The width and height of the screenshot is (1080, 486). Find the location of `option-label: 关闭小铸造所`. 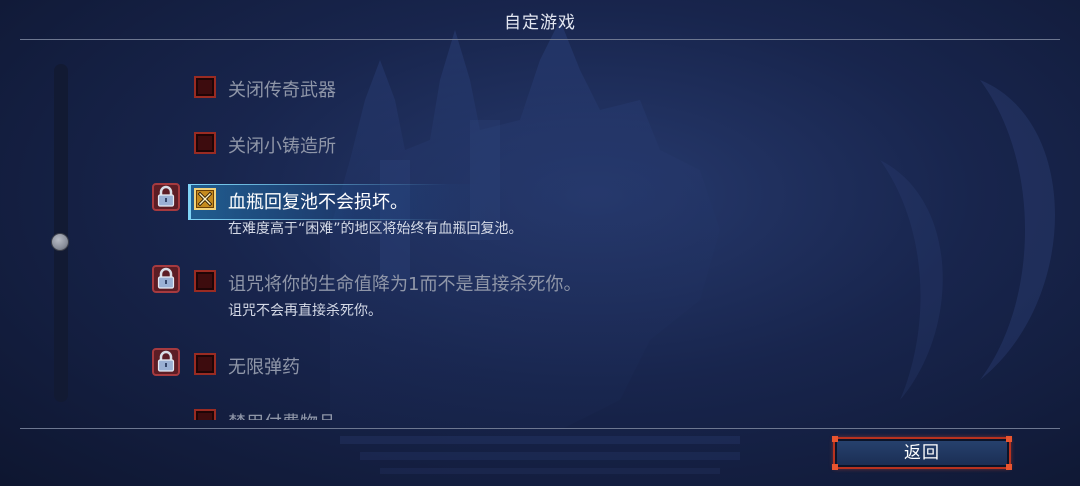

option-label: 关闭小铸造所 is located at coordinates (282, 146).